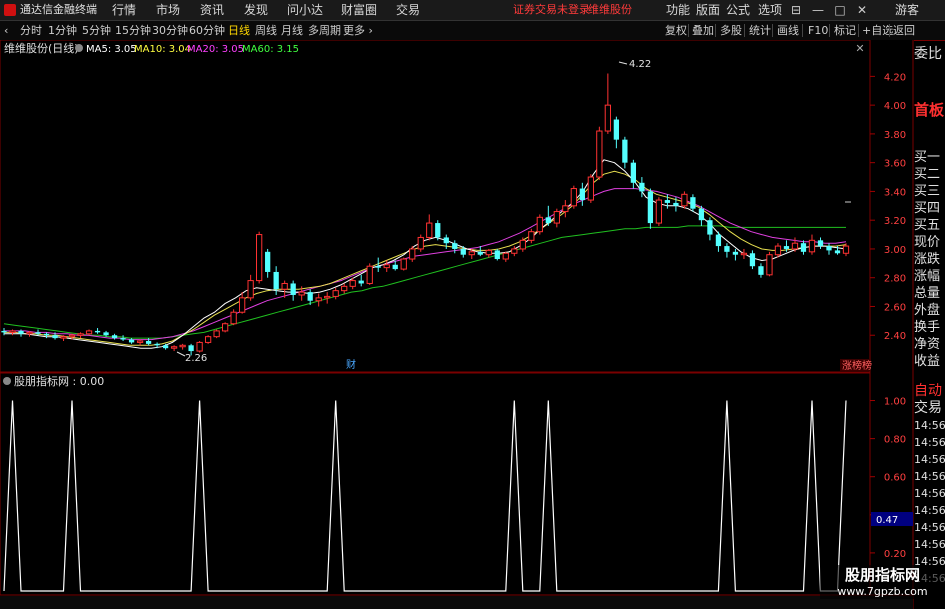  I want to click on adjust-button: 复权, so click(676, 30).